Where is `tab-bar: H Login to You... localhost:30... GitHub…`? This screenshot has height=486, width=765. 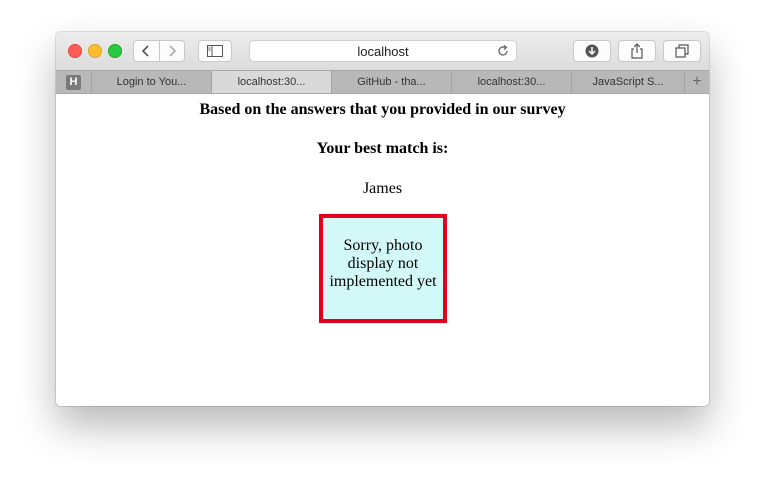 tab-bar: H Login to You... localhost:30... GitHub… is located at coordinates (382, 82).